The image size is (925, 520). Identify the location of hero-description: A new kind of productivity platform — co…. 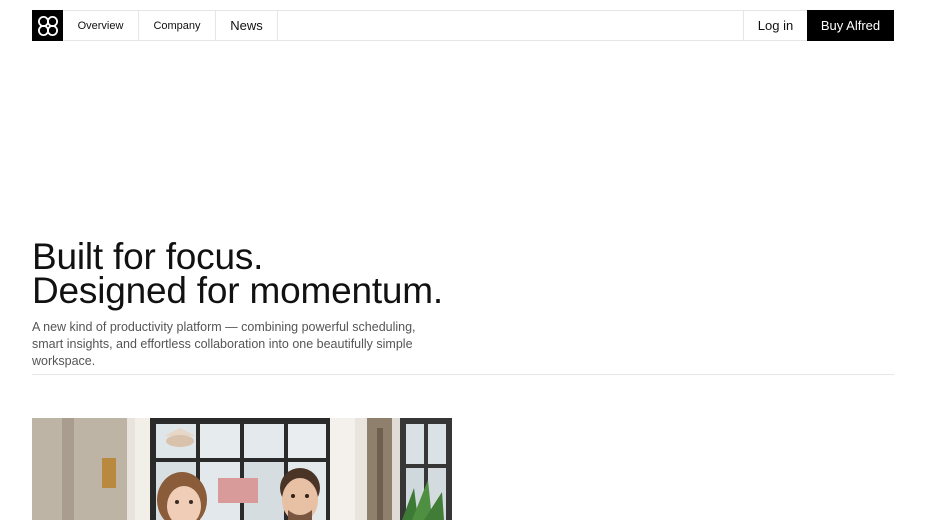
(224, 344).